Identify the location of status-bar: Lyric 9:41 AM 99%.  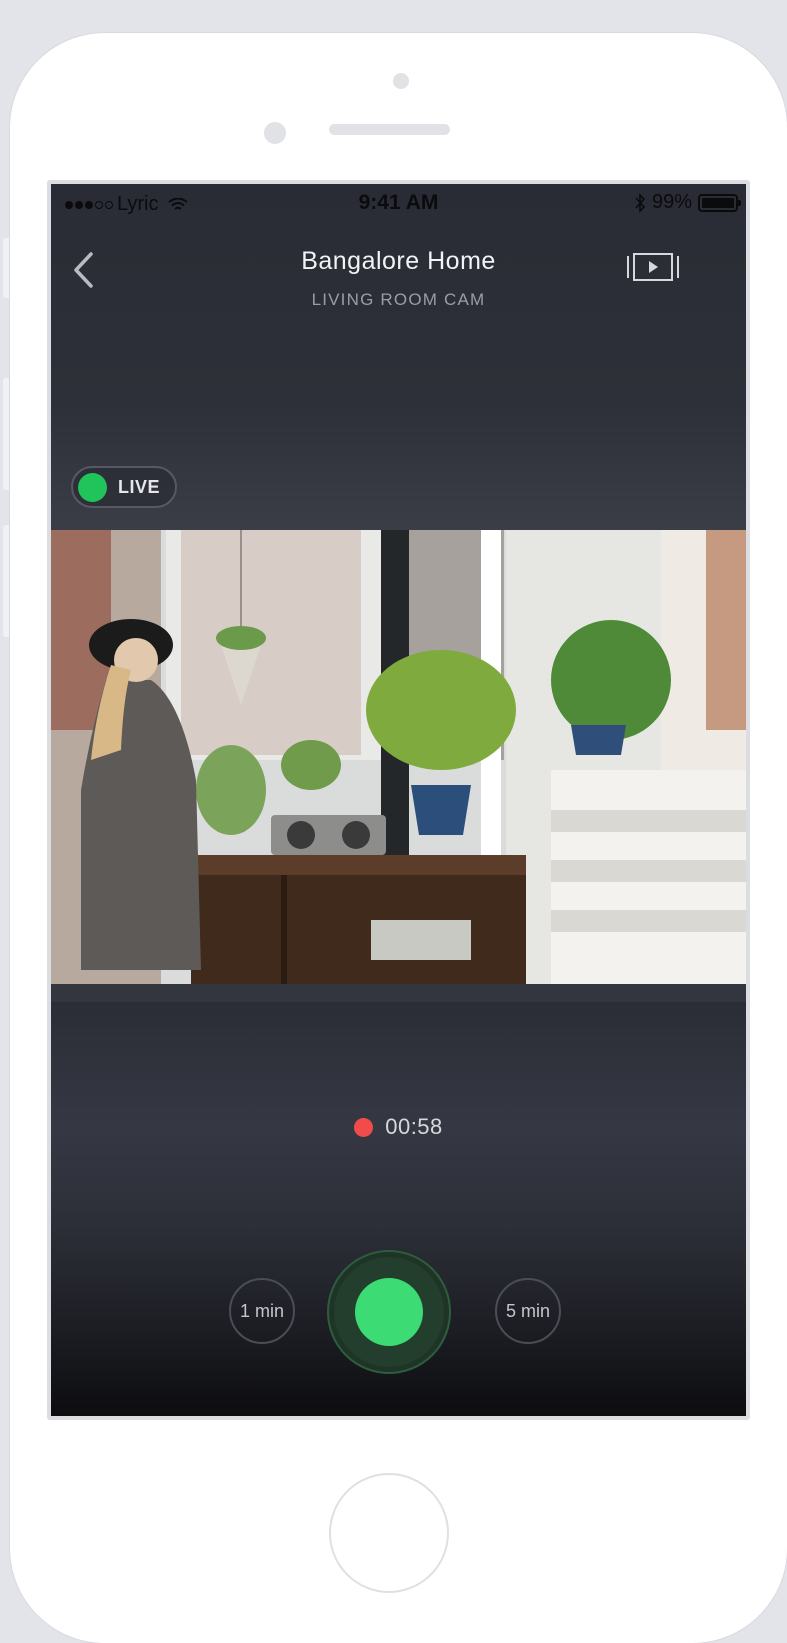
(398, 204).